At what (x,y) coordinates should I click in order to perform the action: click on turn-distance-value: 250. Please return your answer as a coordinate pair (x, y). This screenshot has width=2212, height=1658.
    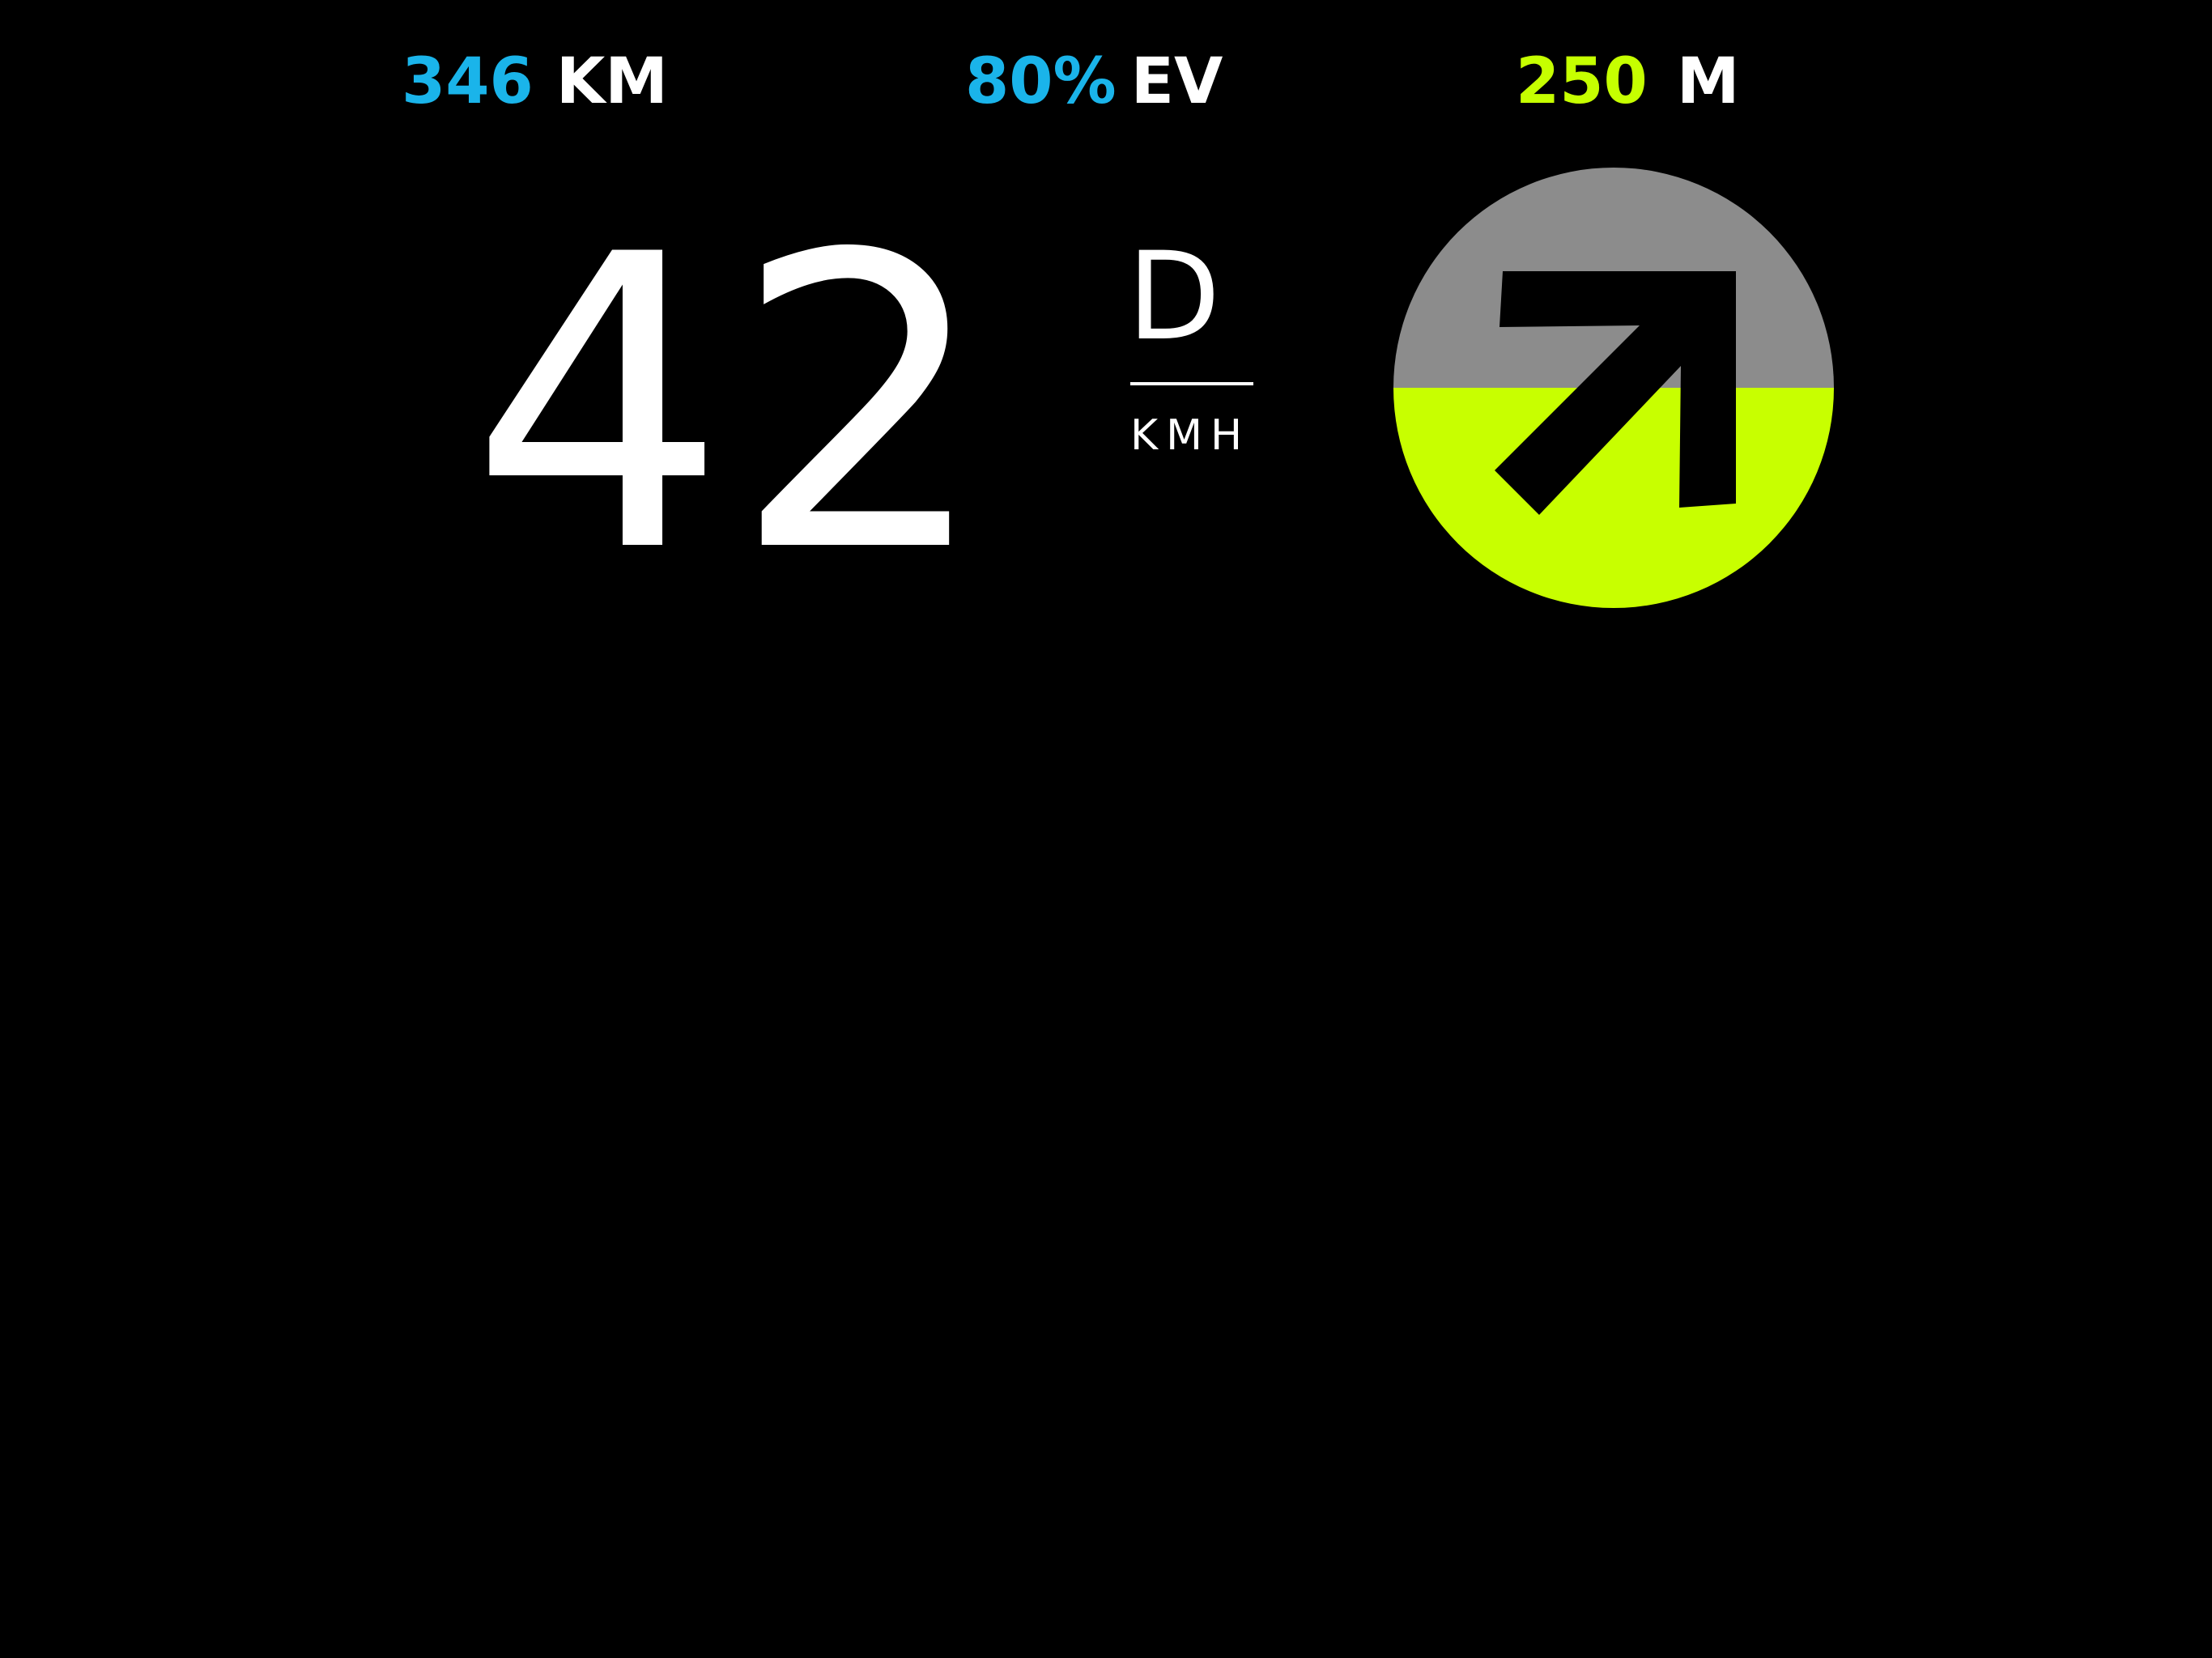
    Looking at the image, I should click on (1582, 81).